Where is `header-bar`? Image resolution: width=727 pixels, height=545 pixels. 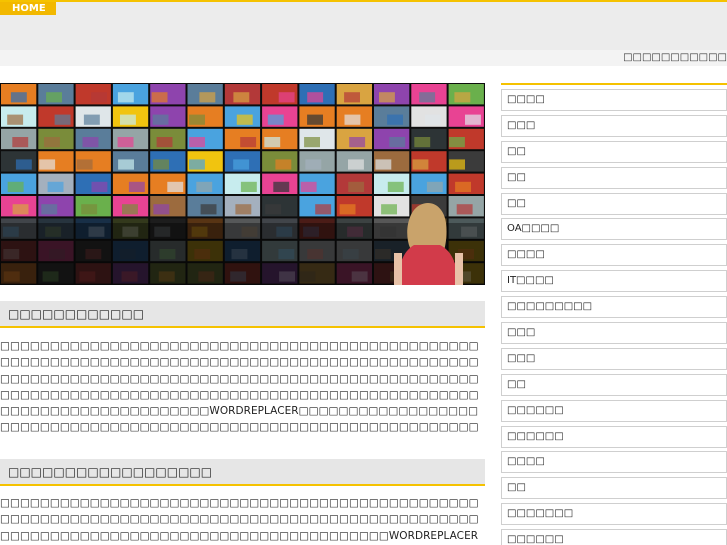
header-bar is located at coordinates (363, 26).